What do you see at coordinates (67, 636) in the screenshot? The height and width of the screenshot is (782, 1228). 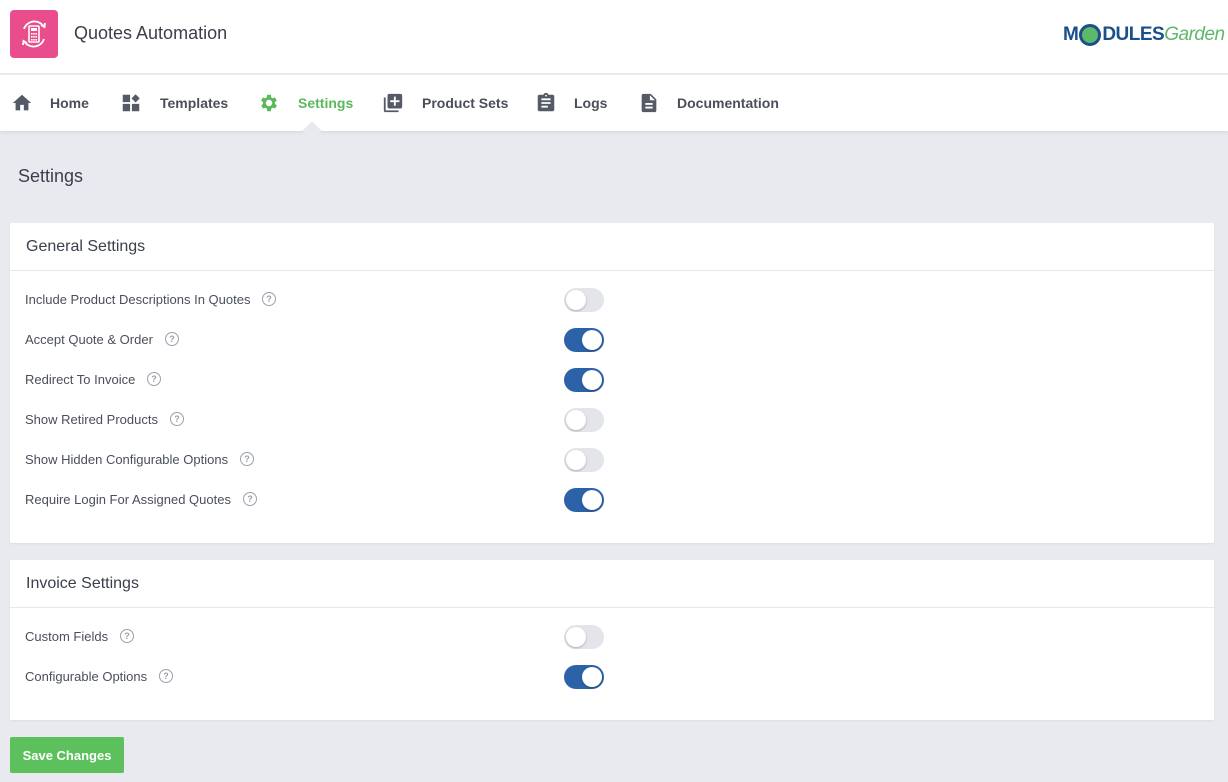 I see `setting-label: Custom Fields` at bounding box center [67, 636].